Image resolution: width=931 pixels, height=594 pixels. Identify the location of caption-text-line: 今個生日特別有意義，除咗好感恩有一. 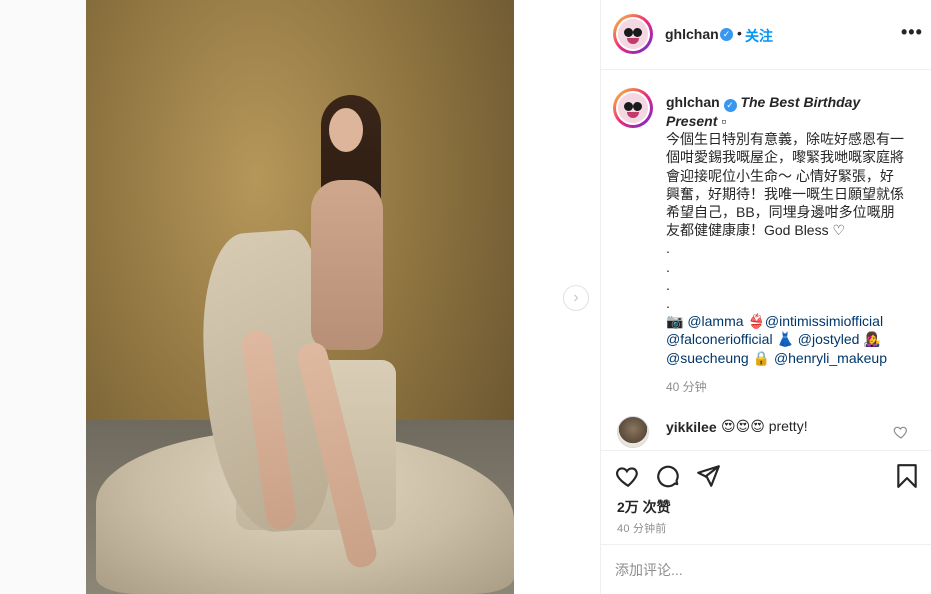
(785, 139).